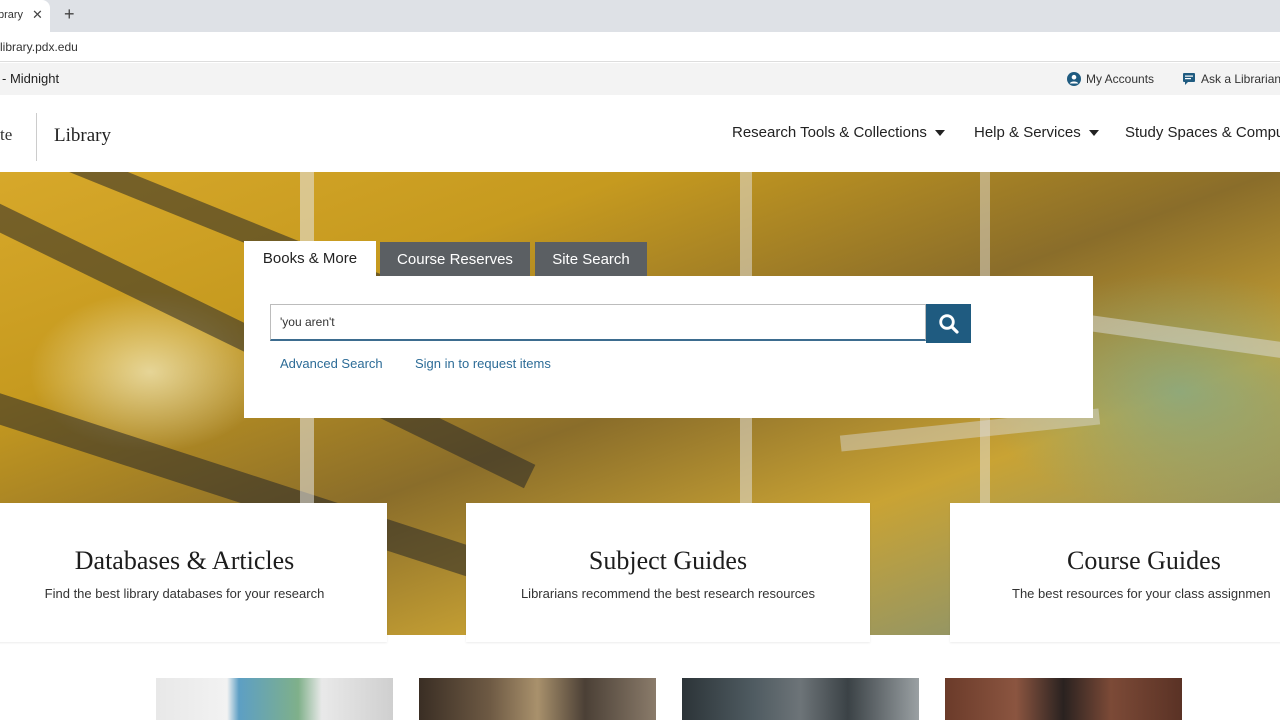 This screenshot has width=1280, height=720. I want to click on library-hours: - Midnight, so click(31, 78).